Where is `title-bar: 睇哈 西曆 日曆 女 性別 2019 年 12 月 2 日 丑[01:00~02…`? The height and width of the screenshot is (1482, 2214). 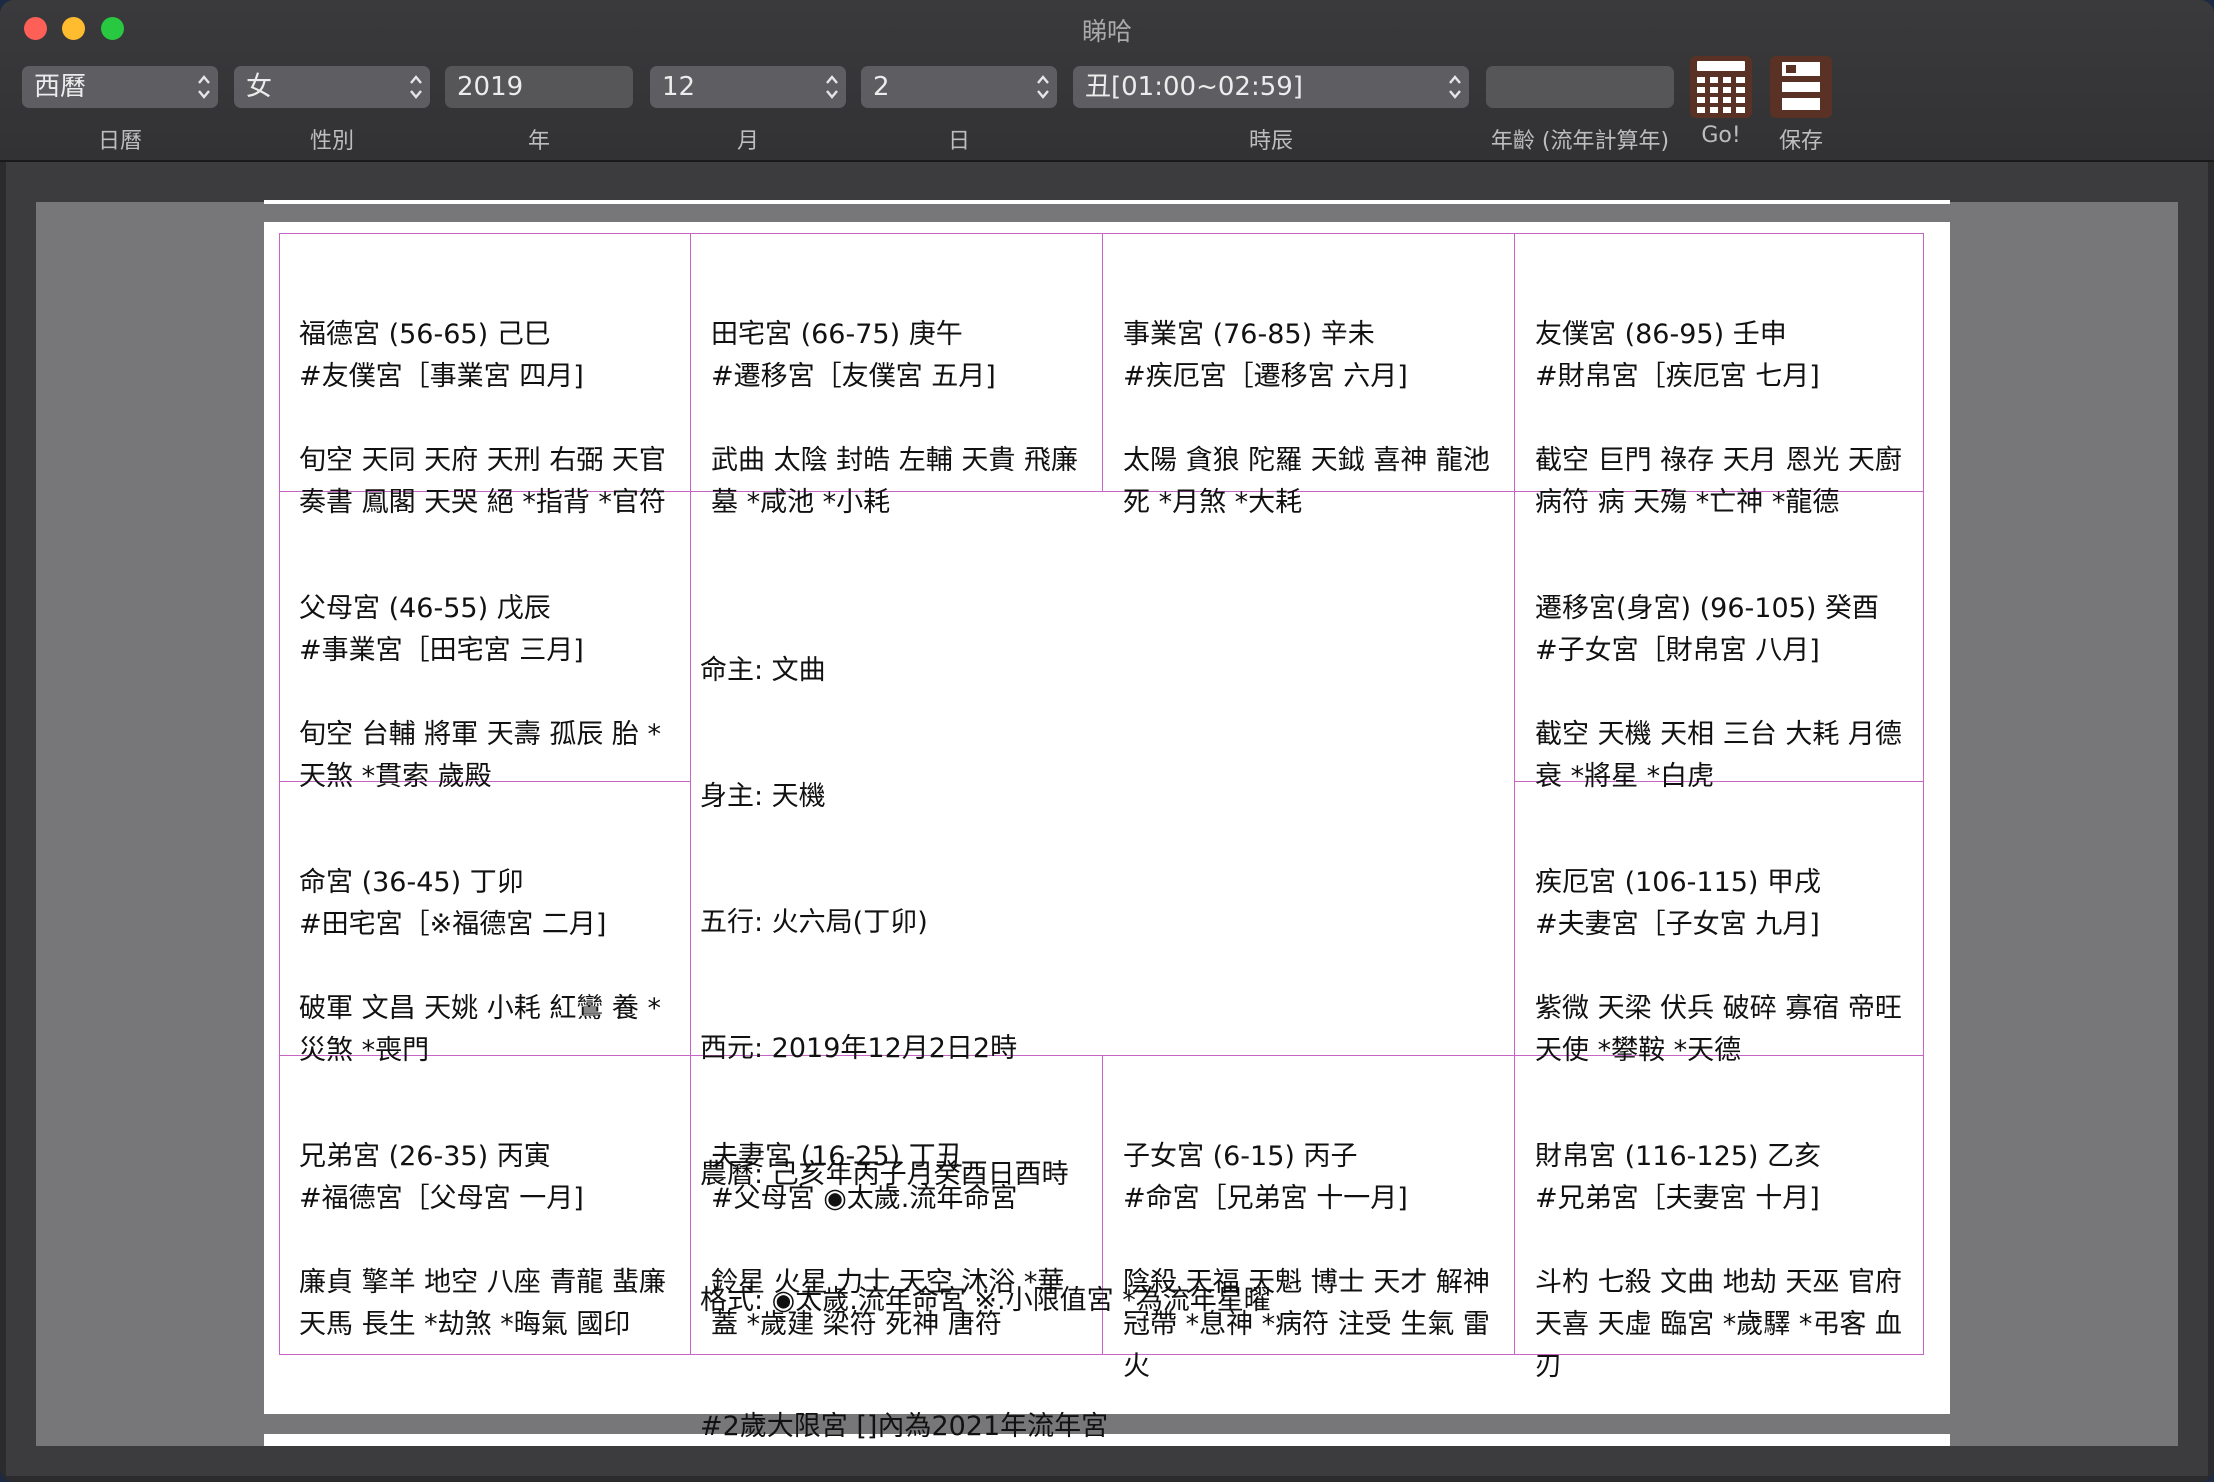 title-bar: 睇哈 西曆 日曆 女 性別 2019 年 12 月 2 日 丑[01:00~02… is located at coordinates (1107, 81).